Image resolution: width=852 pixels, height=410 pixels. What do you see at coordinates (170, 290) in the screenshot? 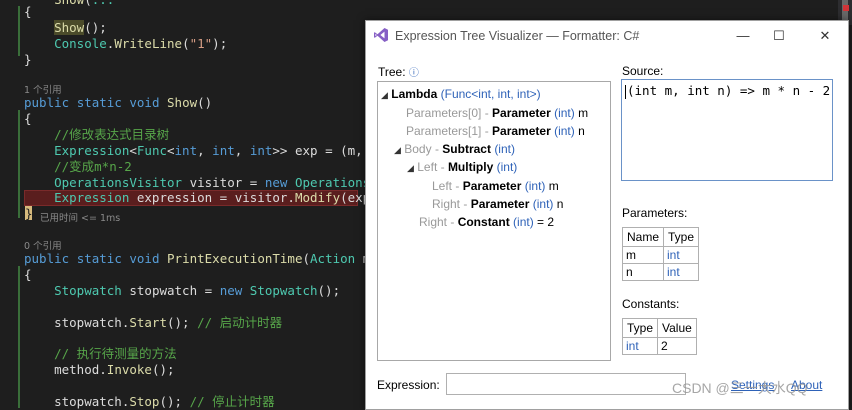
I see `code-fragment: stopwatch =` at bounding box center [170, 290].